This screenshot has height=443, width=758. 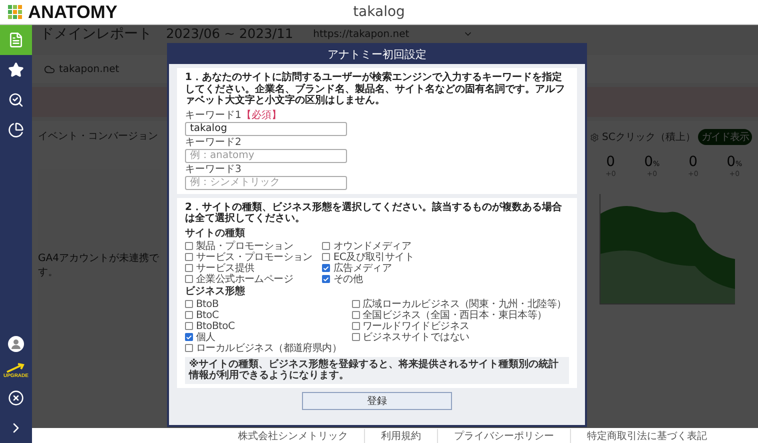 What do you see at coordinates (377, 401) in the screenshot?
I see `register-button: 登録` at bounding box center [377, 401].